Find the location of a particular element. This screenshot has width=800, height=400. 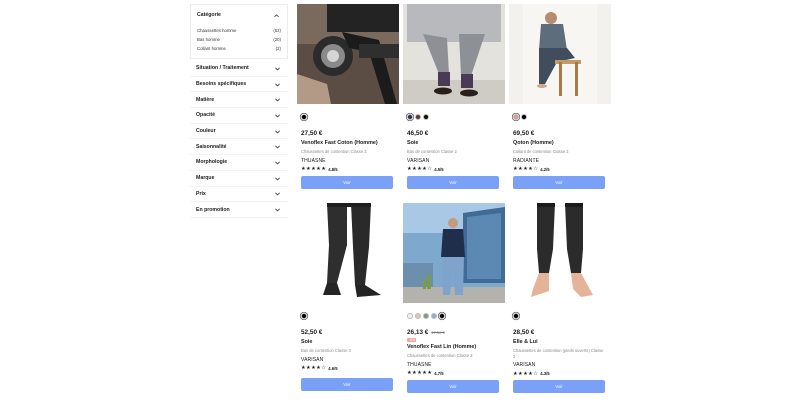

chevron-up-icon is located at coordinates (276, 15).